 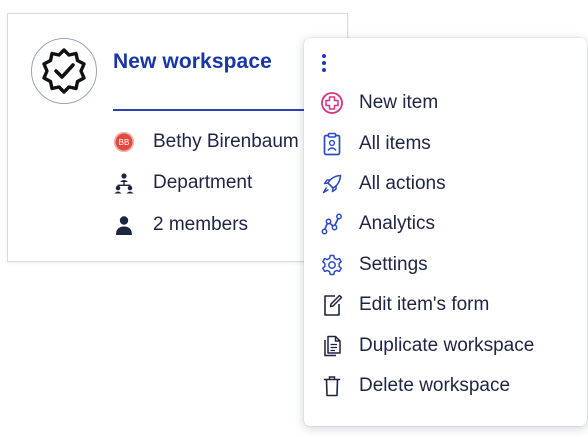 What do you see at coordinates (445, 103) in the screenshot?
I see `menu-item-new-item: New item` at bounding box center [445, 103].